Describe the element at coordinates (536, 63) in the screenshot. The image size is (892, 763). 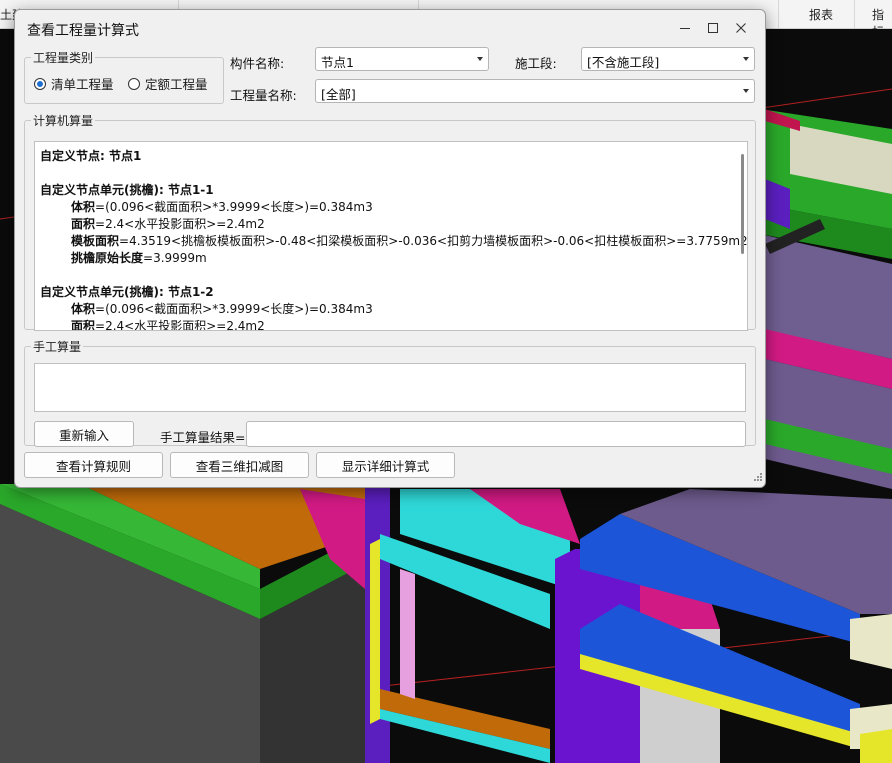
I see `construction-stage-label: 施工段:` at that location.